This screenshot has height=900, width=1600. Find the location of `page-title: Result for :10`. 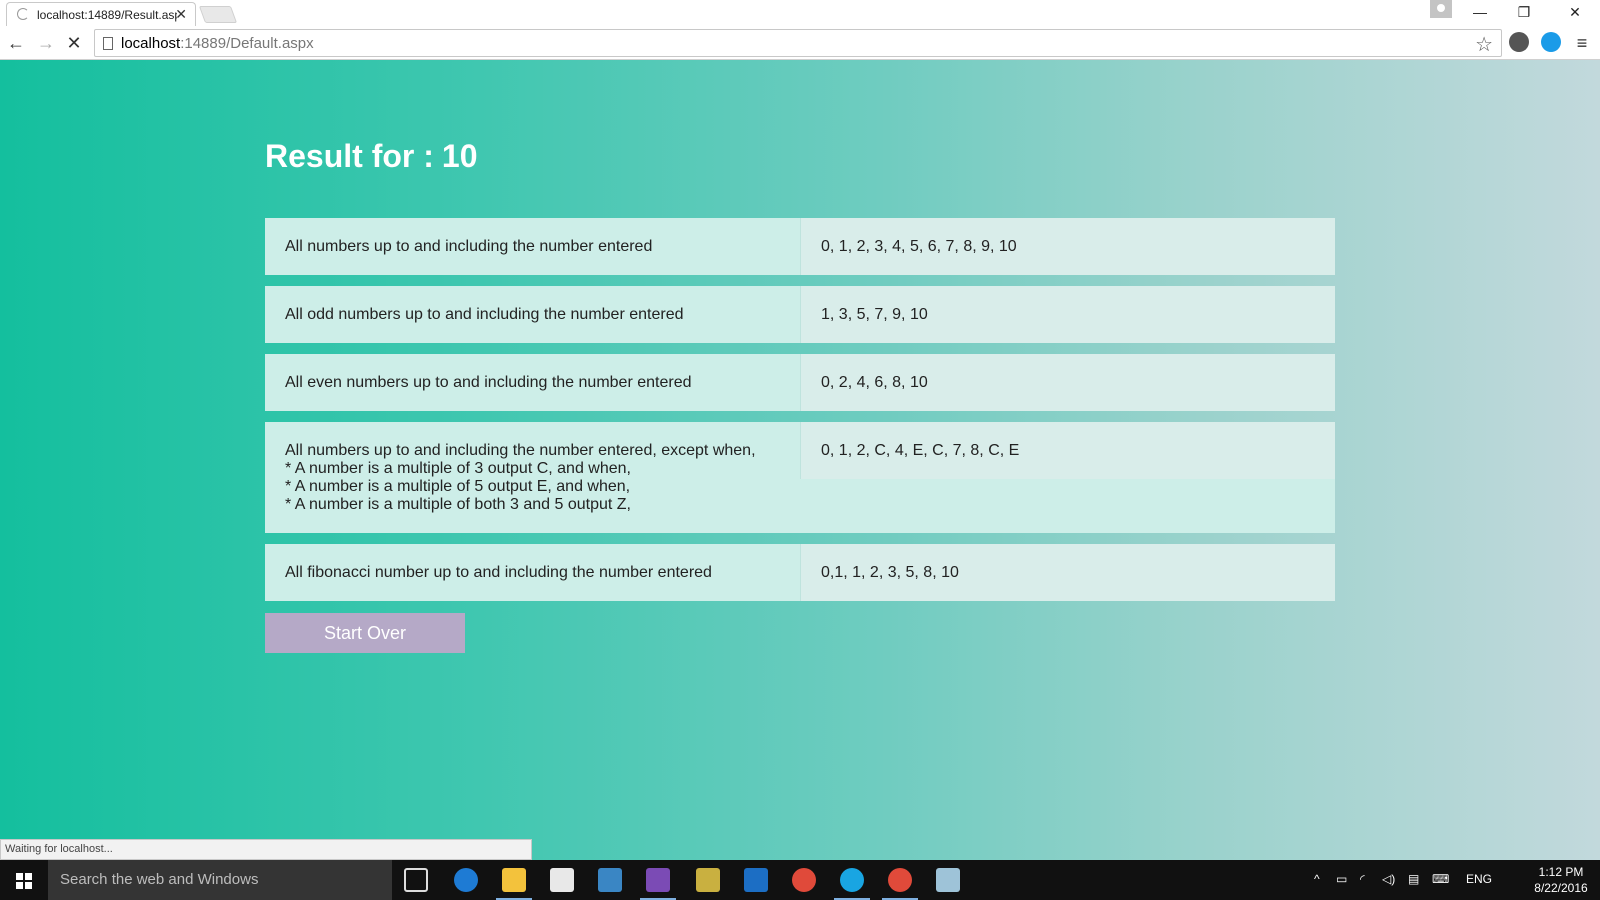

page-title: Result for :10 is located at coordinates (371, 156).